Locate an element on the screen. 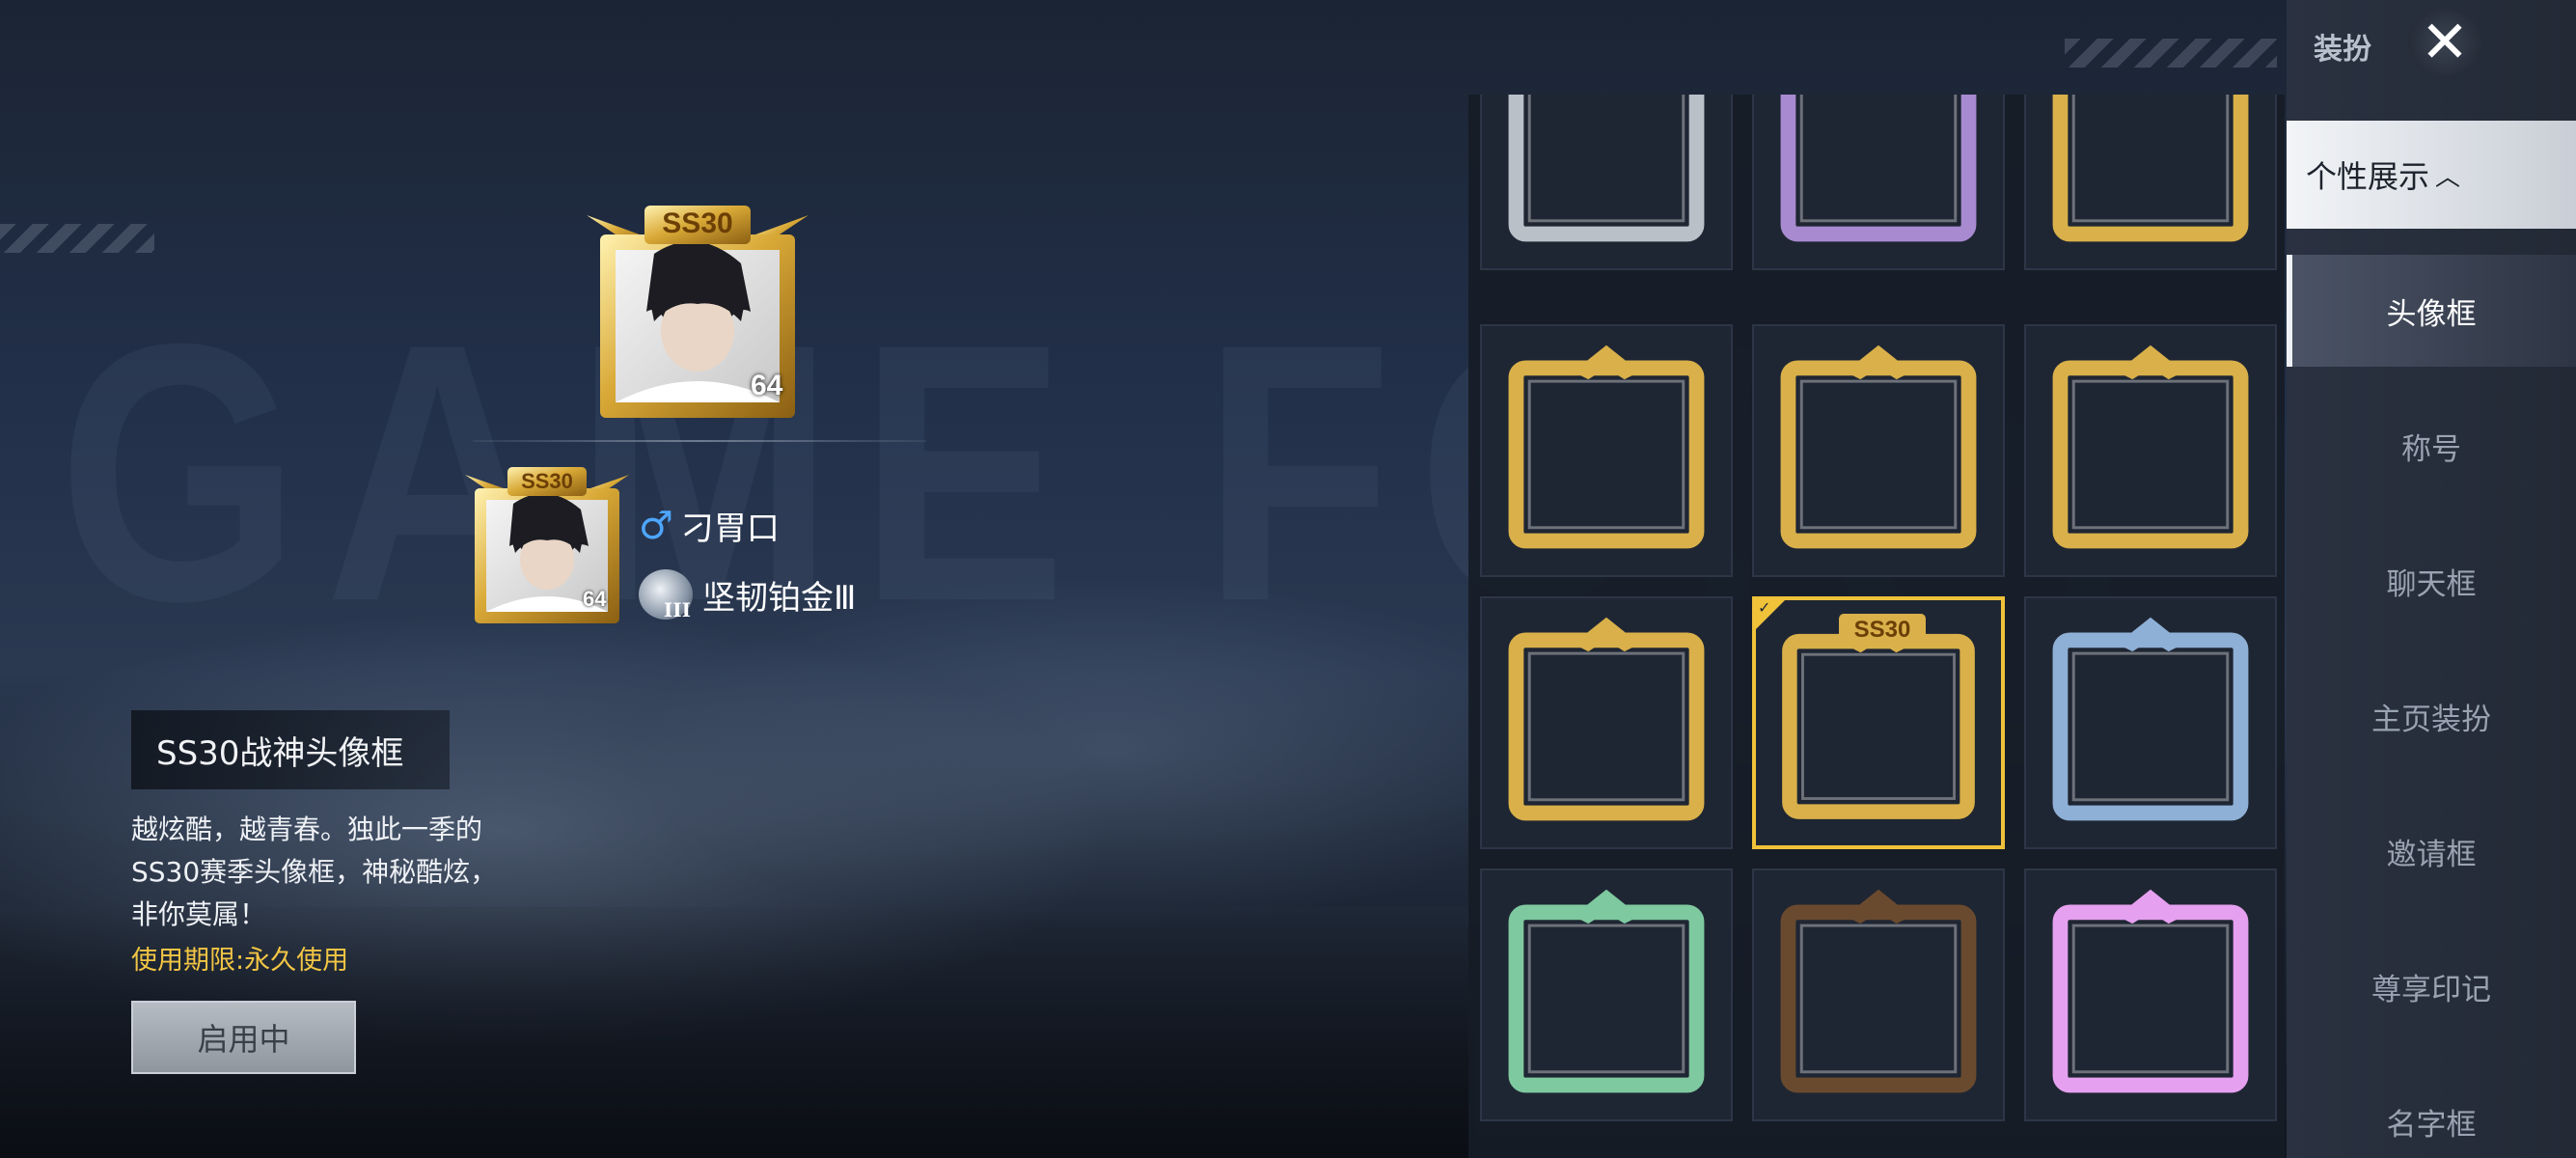 The height and width of the screenshot is (1158, 2576). sidebar-item-label: 名字框 is located at coordinates (2432, 1125).